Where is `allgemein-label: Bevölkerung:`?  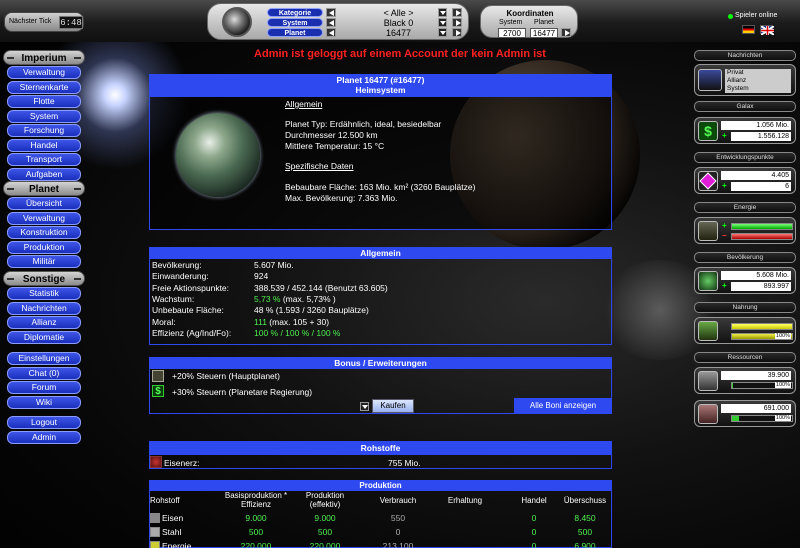
allgemein-label: Bevölkerung: is located at coordinates (177, 265).